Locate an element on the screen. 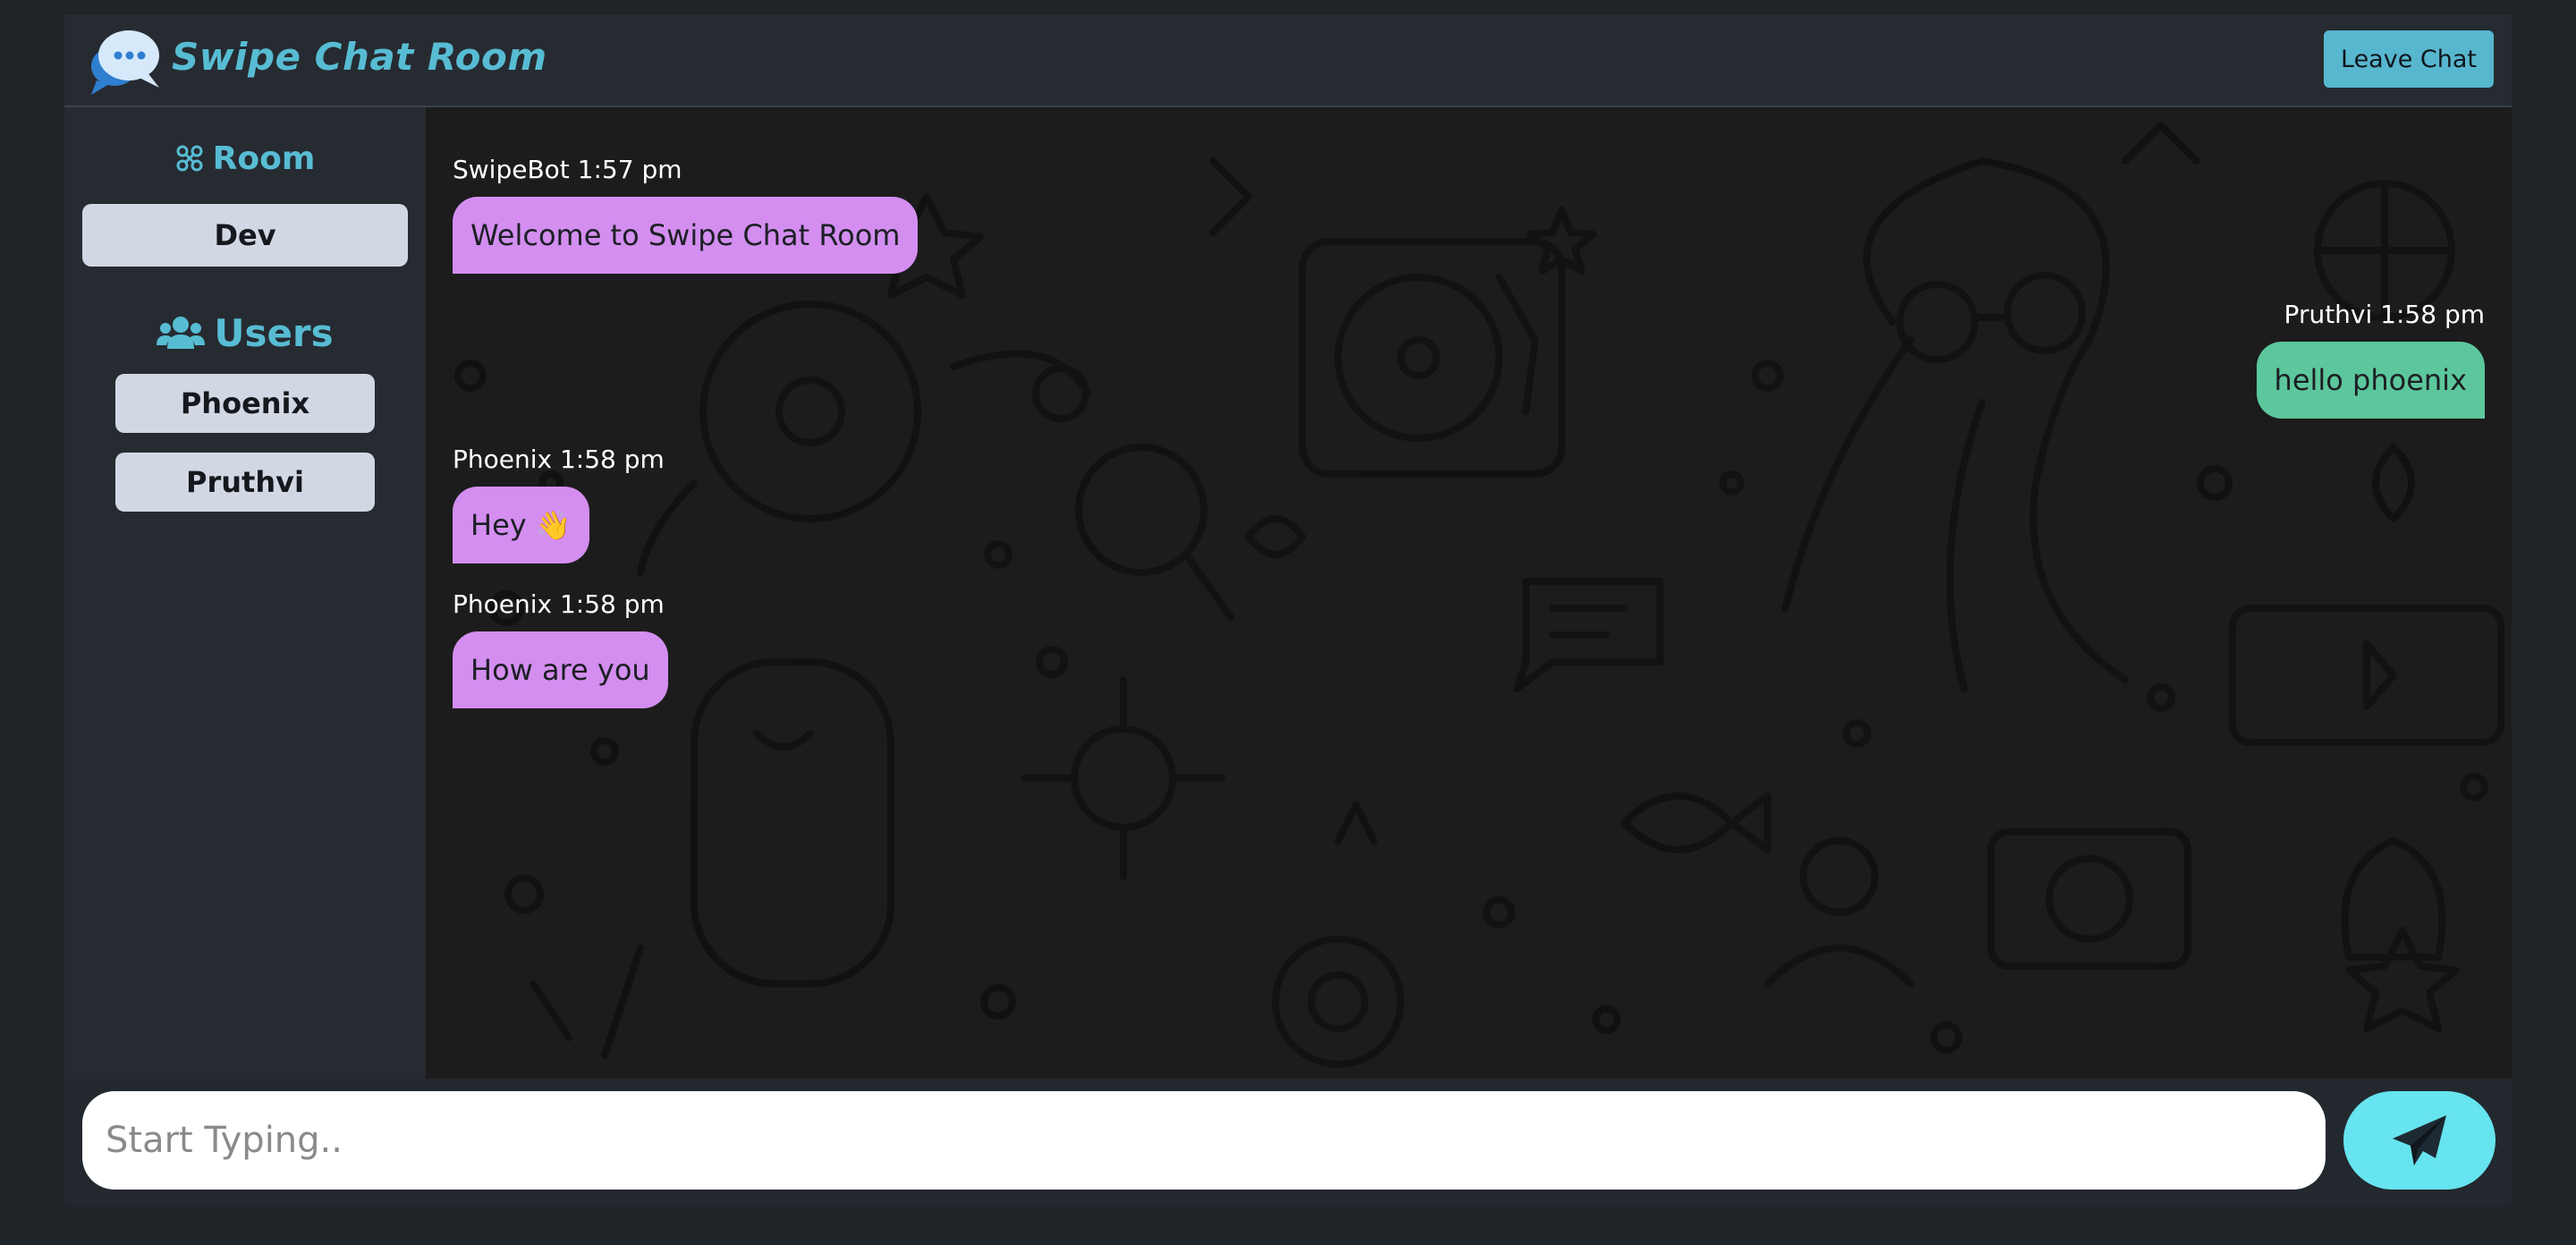 This screenshot has width=2576, height=1245. users-heading-label: Users is located at coordinates (274, 332).